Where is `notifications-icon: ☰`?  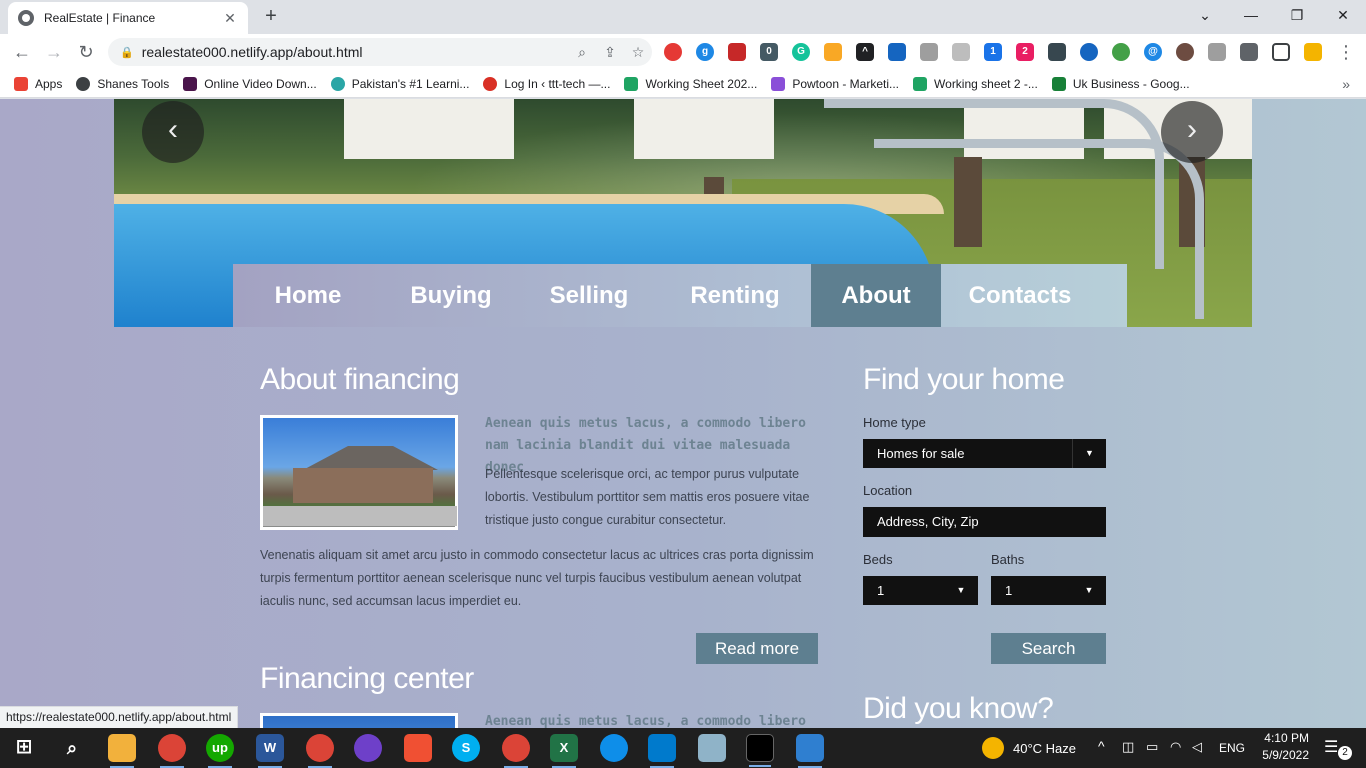
notifications-icon: ☰ is located at coordinates (1331, 747).